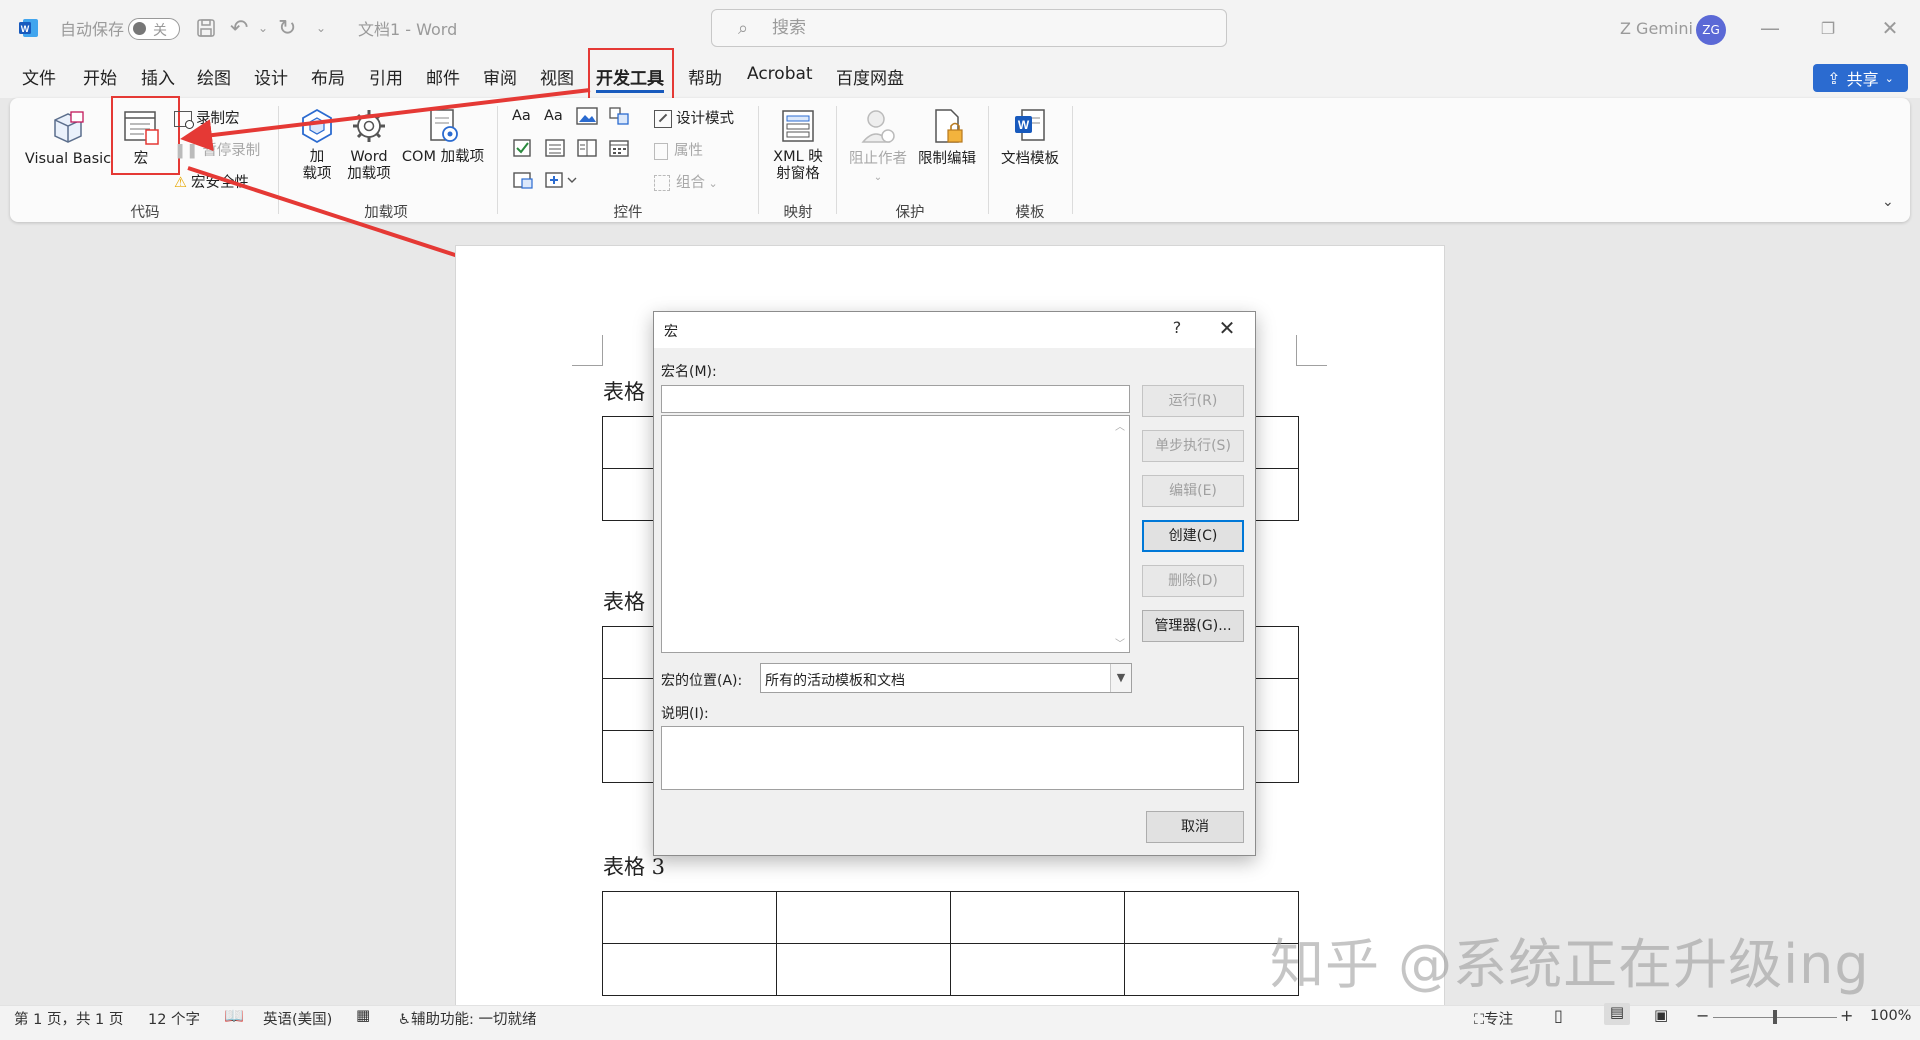 This screenshot has width=1920, height=1040. What do you see at coordinates (1558, 1015) in the screenshot?
I see `read-mode-icon: ▯` at bounding box center [1558, 1015].